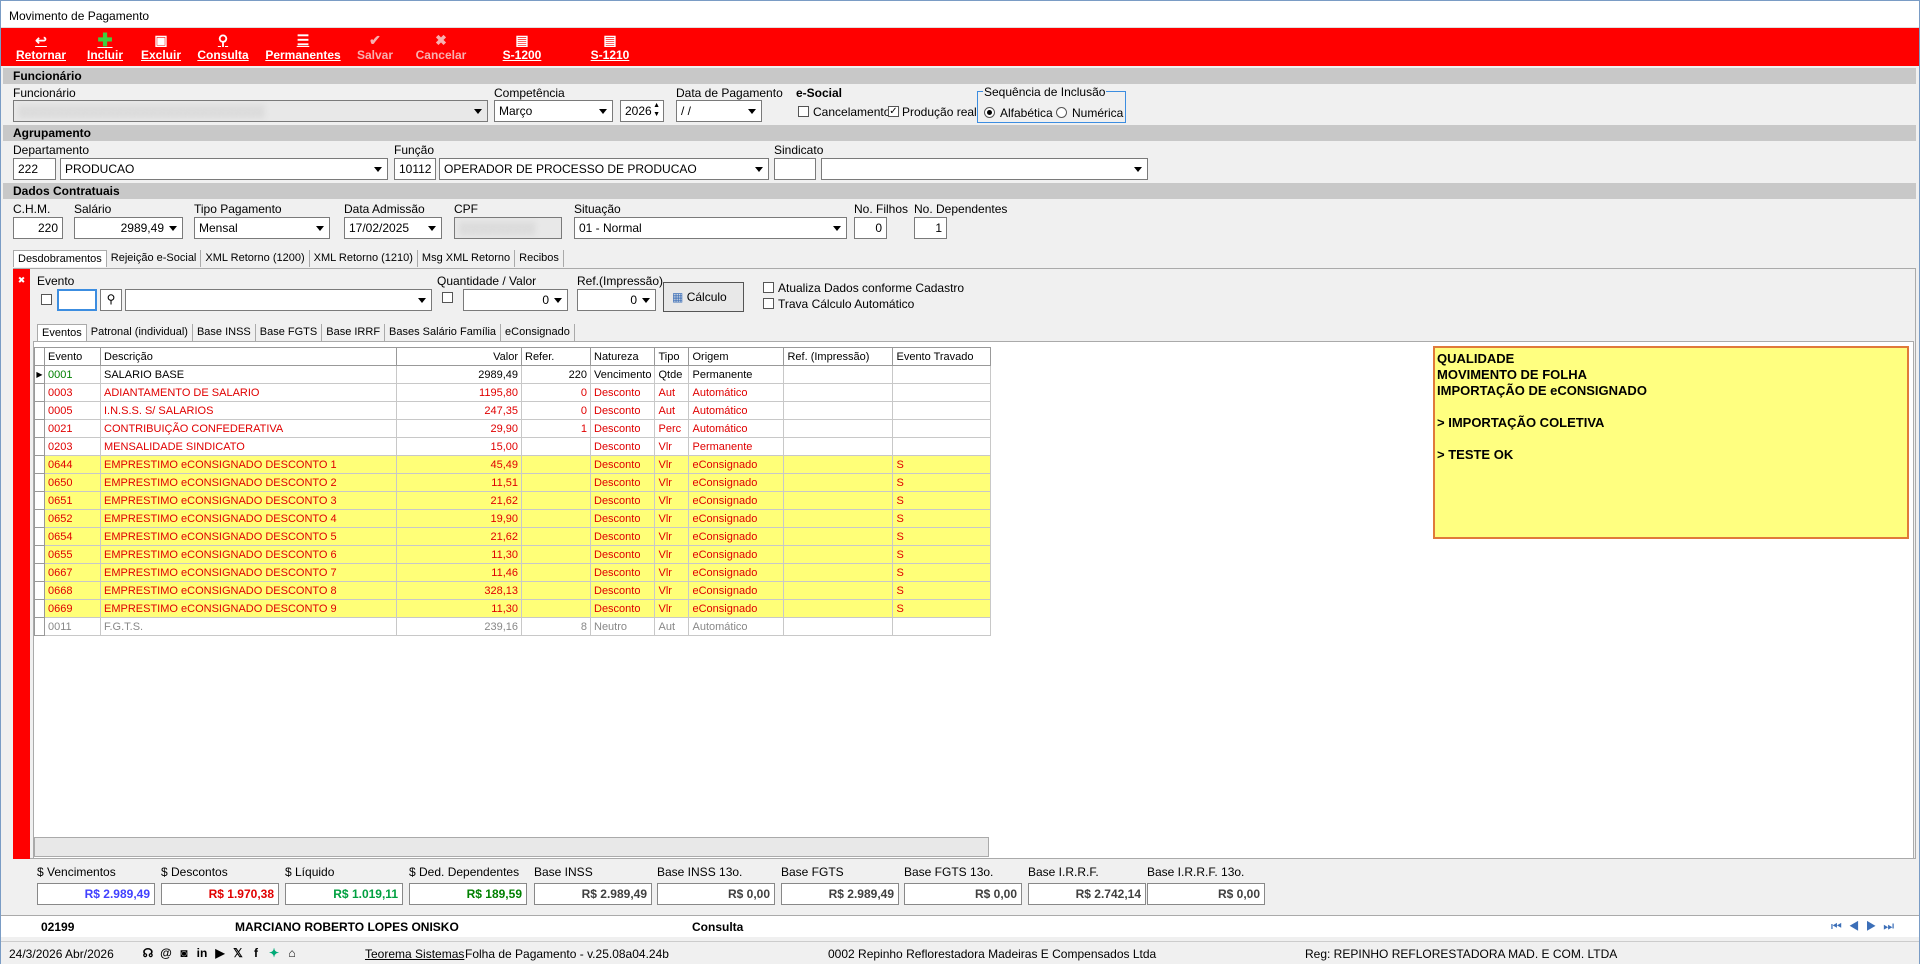 This screenshot has width=1920, height=964. What do you see at coordinates (443, 332) in the screenshot?
I see `subtab-salario-familia: Bases Salário Família` at bounding box center [443, 332].